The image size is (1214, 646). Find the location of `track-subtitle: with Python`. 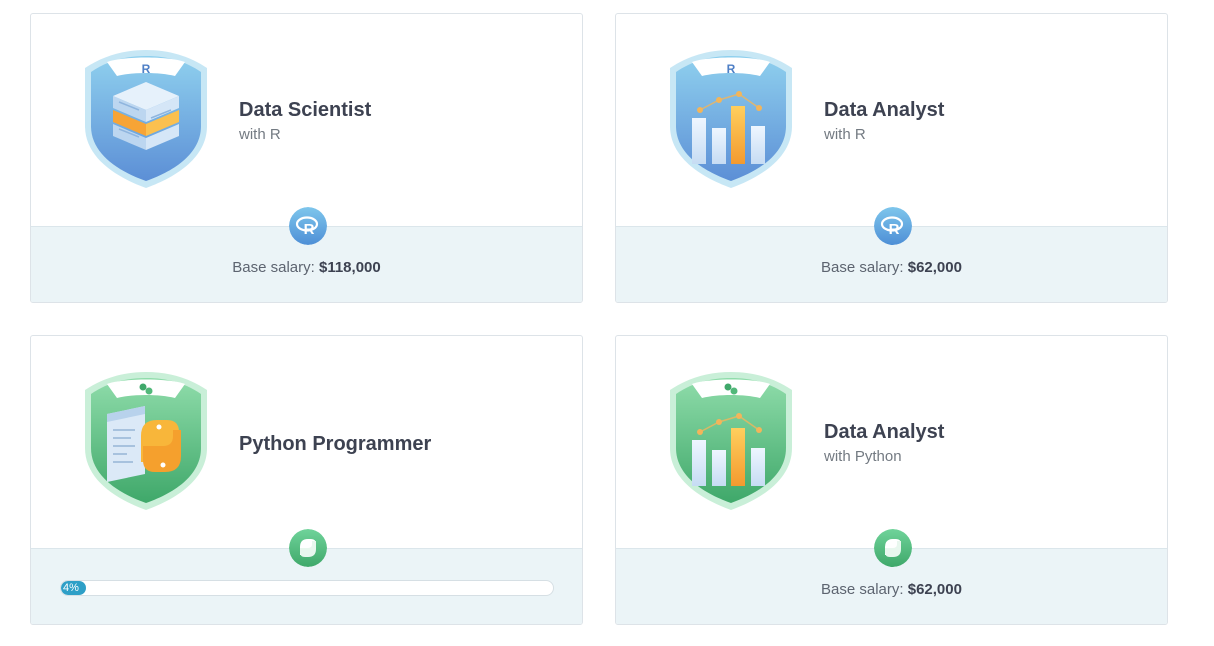

track-subtitle: with Python is located at coordinates (863, 456).